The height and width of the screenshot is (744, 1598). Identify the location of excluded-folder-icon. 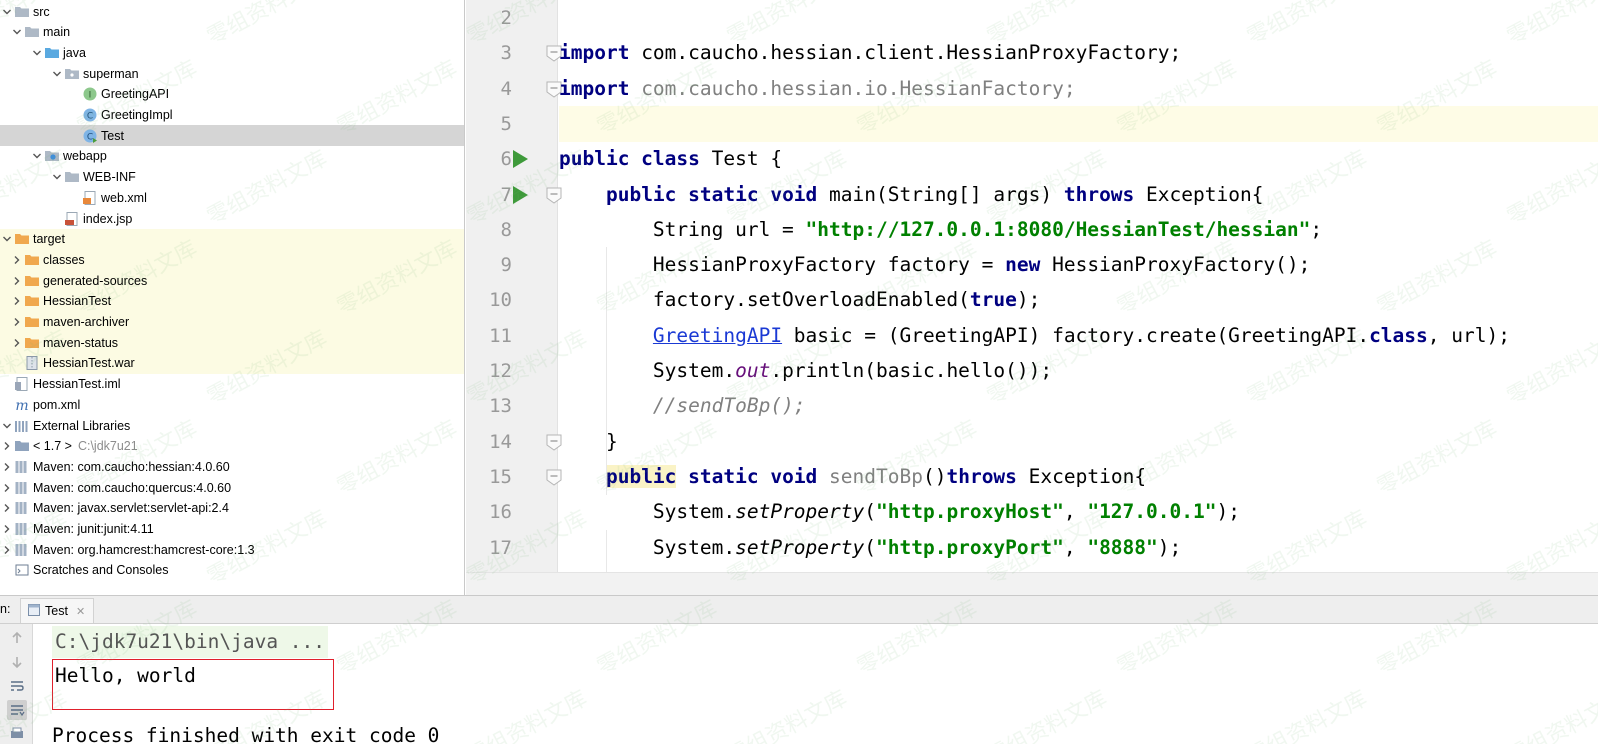
(32, 343).